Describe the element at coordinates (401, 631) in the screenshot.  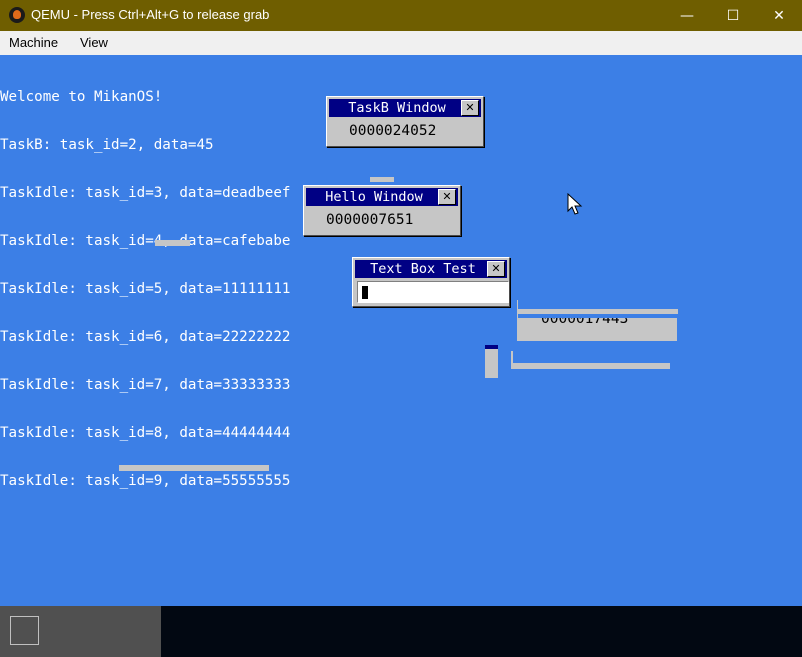
I see `taskbar` at that location.